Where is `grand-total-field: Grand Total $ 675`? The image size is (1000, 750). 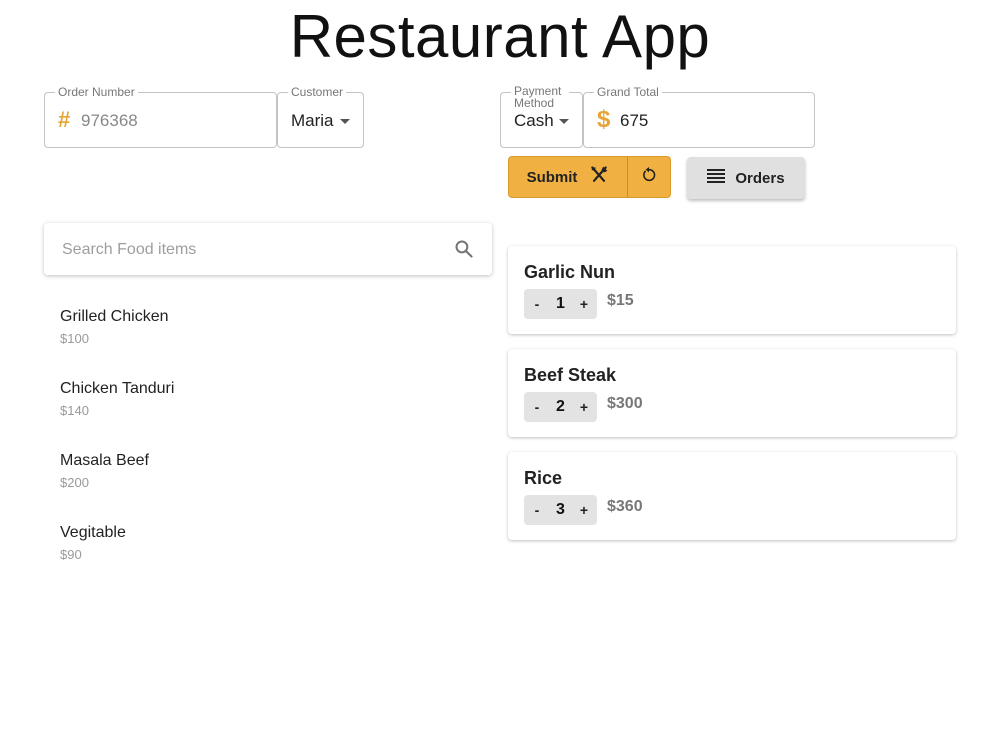
grand-total-field: Grand Total $ 675 is located at coordinates (699, 116).